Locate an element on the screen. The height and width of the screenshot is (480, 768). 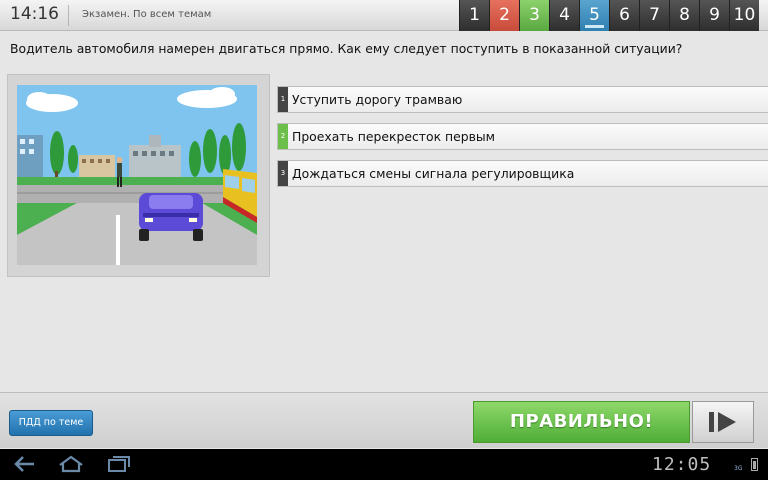
question-tab-8: 8 is located at coordinates (684, 15).